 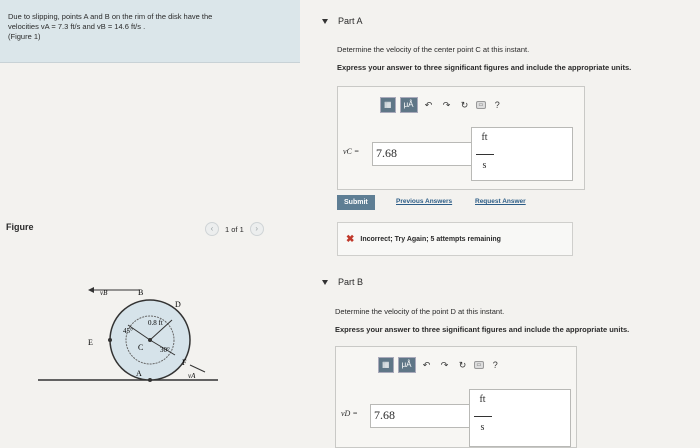 I want to click on figure-link: (Figure 1), so click(x=148, y=37).